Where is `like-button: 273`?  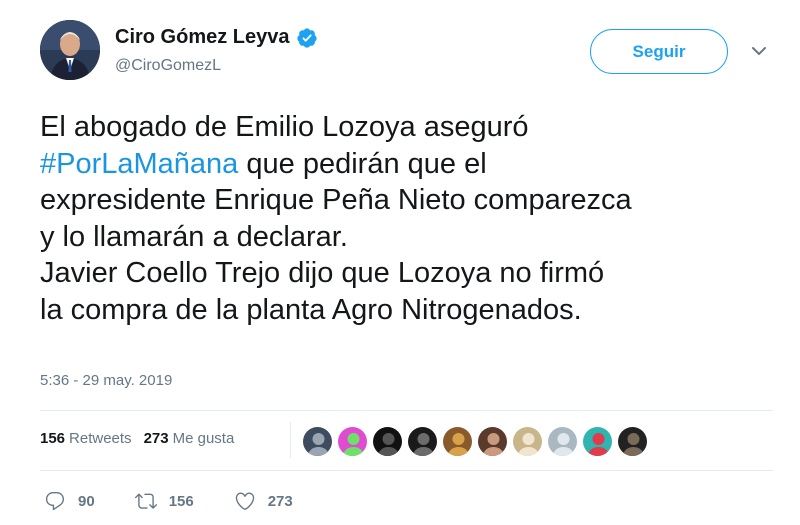 like-button: 273 is located at coordinates (263, 501).